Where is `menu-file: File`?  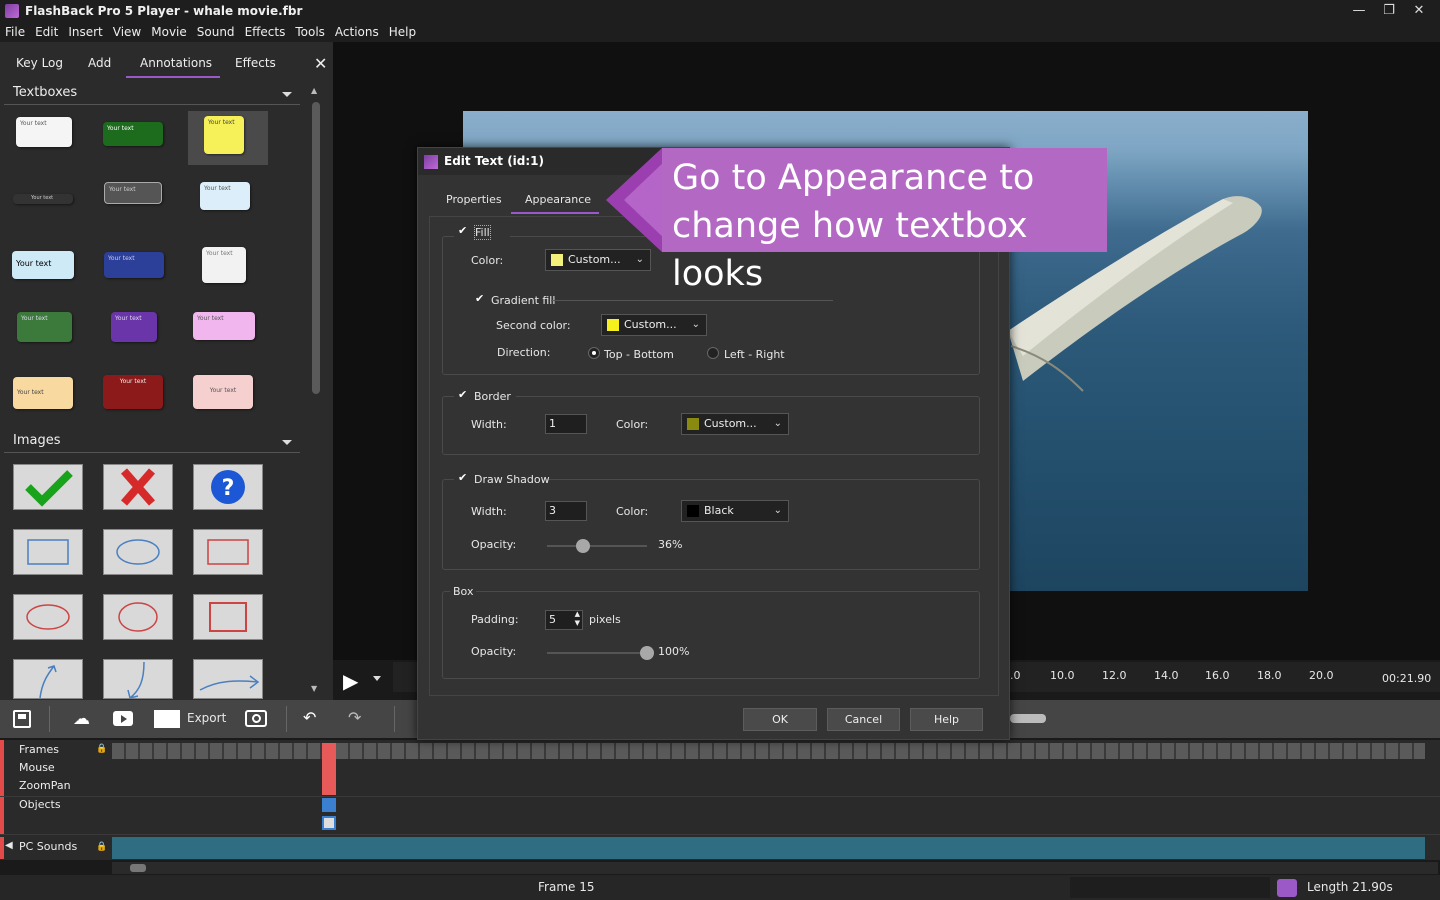
menu-file: File is located at coordinates (15, 32).